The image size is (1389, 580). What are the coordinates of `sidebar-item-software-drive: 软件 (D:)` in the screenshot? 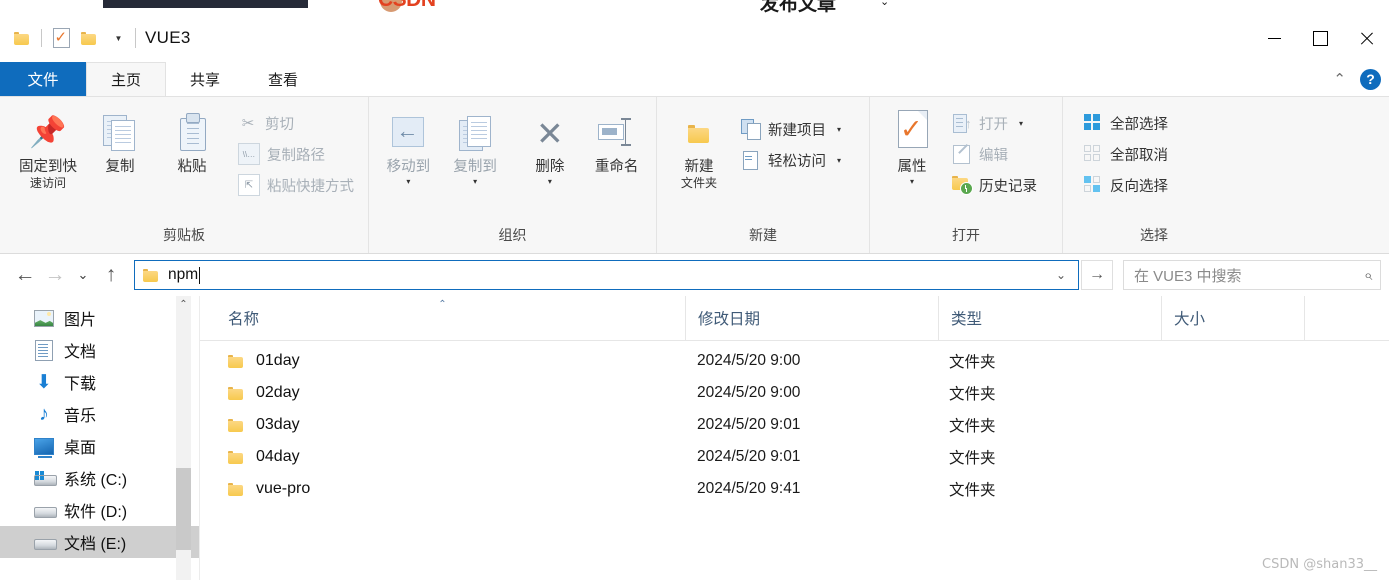 It's located at (100, 510).